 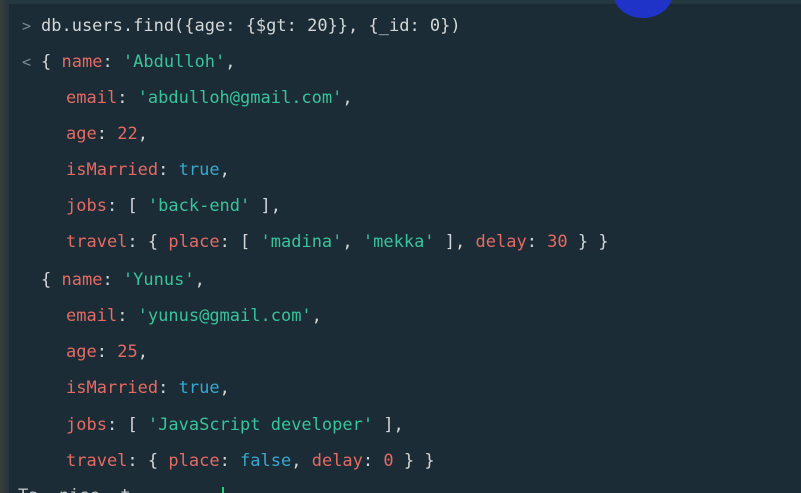 I want to click on doc1-name-line: < { name: 'Abdulloh',, so click(x=118, y=62).